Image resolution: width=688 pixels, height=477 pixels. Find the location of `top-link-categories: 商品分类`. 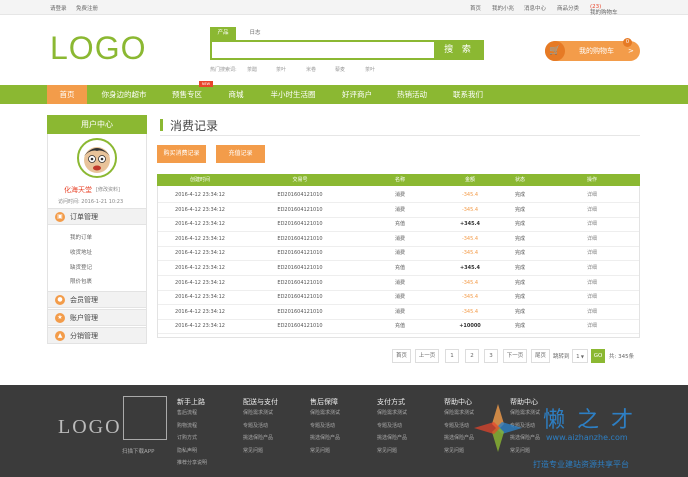

top-link-categories: 商品分类 is located at coordinates (568, 8).